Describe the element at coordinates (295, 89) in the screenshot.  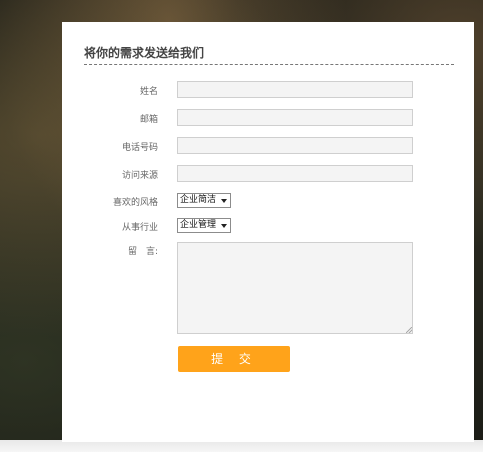
I see `name-input` at that location.